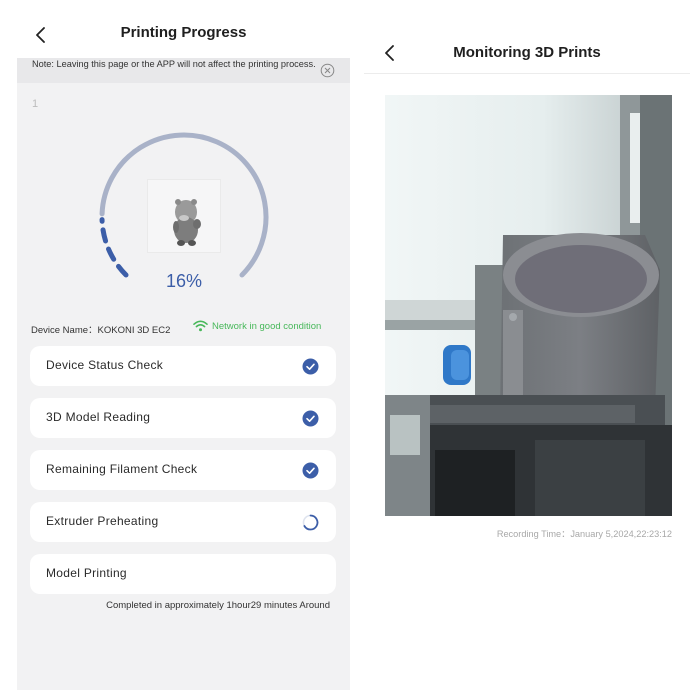  What do you see at coordinates (183, 574) in the screenshot?
I see `step-model-printing: Model Printing` at bounding box center [183, 574].